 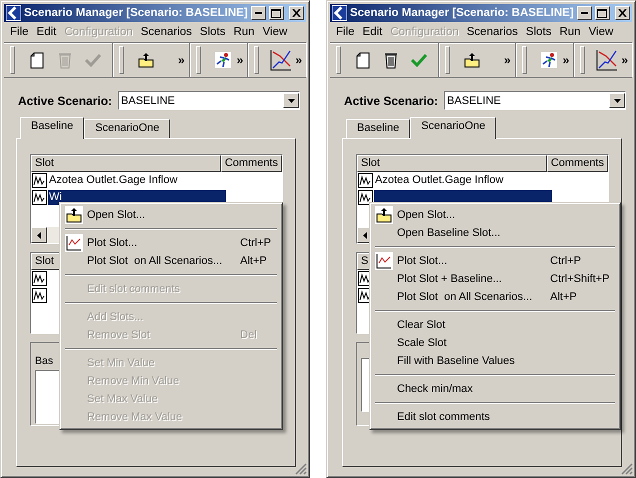 What do you see at coordinates (52, 128) in the screenshot?
I see `tab: Baseline` at bounding box center [52, 128].